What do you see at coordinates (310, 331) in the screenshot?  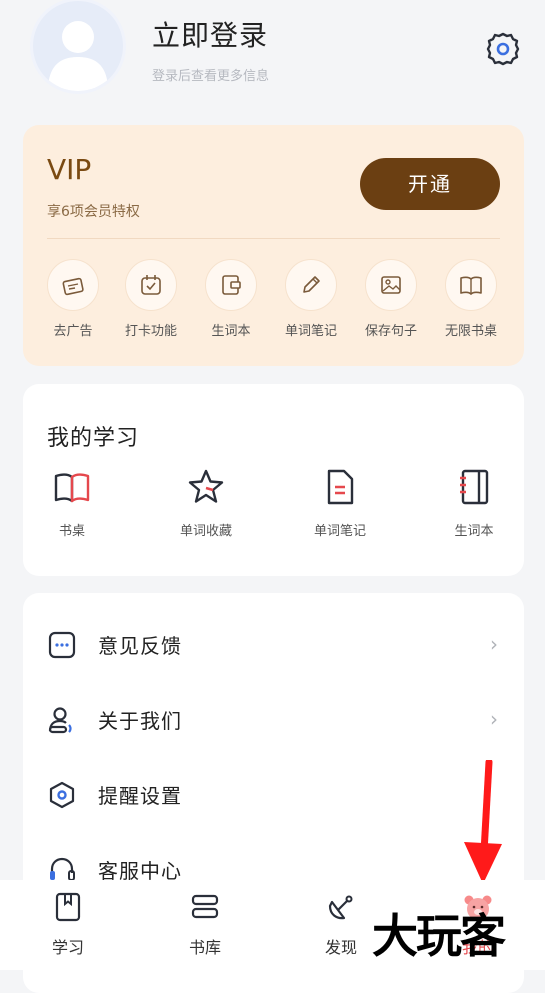 I see `perk-label: 单词笔记` at bounding box center [310, 331].